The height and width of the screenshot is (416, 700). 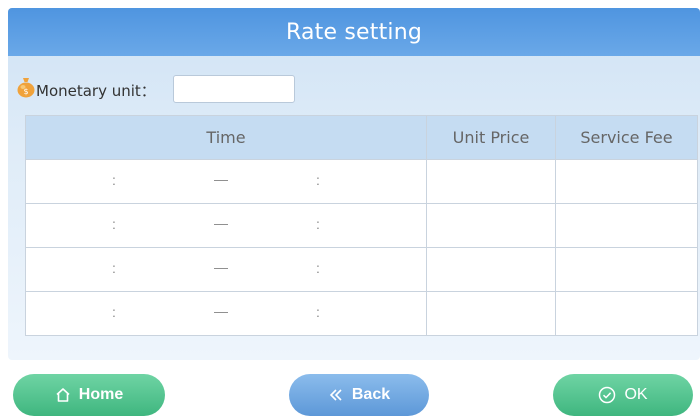 I want to click on page-title: Rate setting, so click(x=354, y=32).